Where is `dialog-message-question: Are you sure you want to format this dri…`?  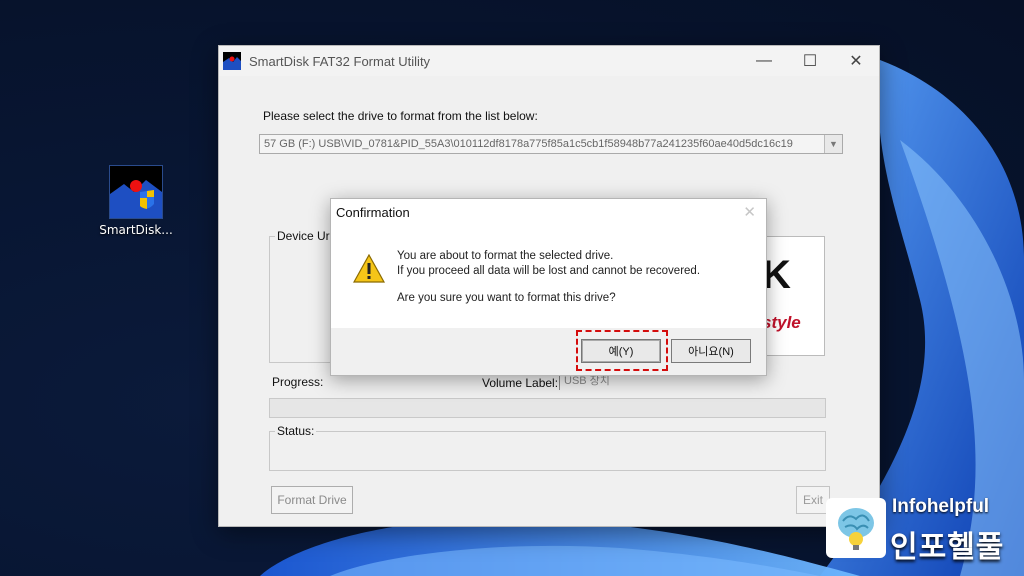 dialog-message-question: Are you sure you want to format this dri… is located at coordinates (506, 298).